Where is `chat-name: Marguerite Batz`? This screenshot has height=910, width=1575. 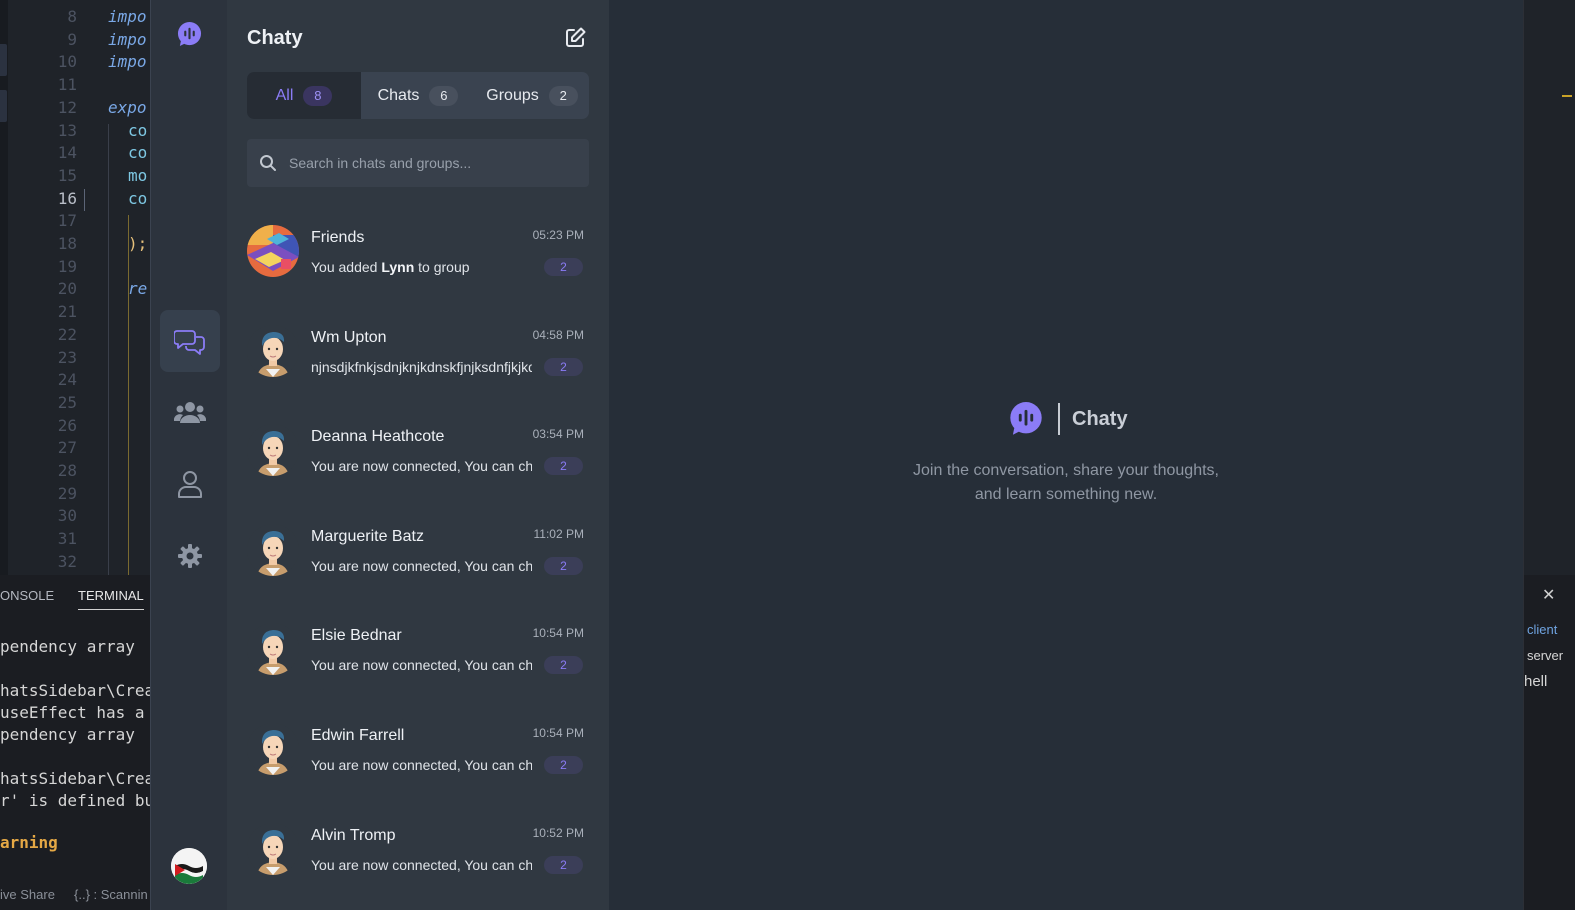
chat-name: Marguerite Batz is located at coordinates (367, 536).